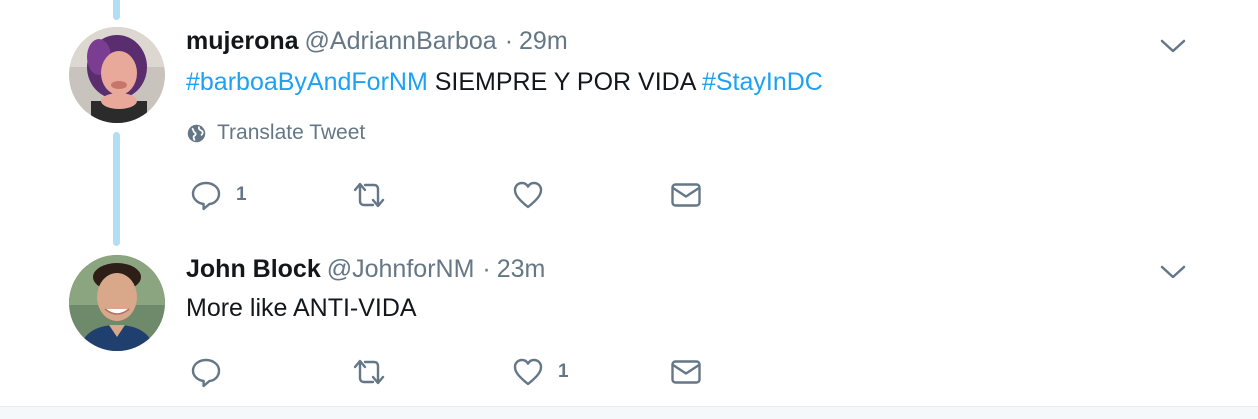 This screenshot has width=1258, height=419. I want to click on globe-icon, so click(196, 133).